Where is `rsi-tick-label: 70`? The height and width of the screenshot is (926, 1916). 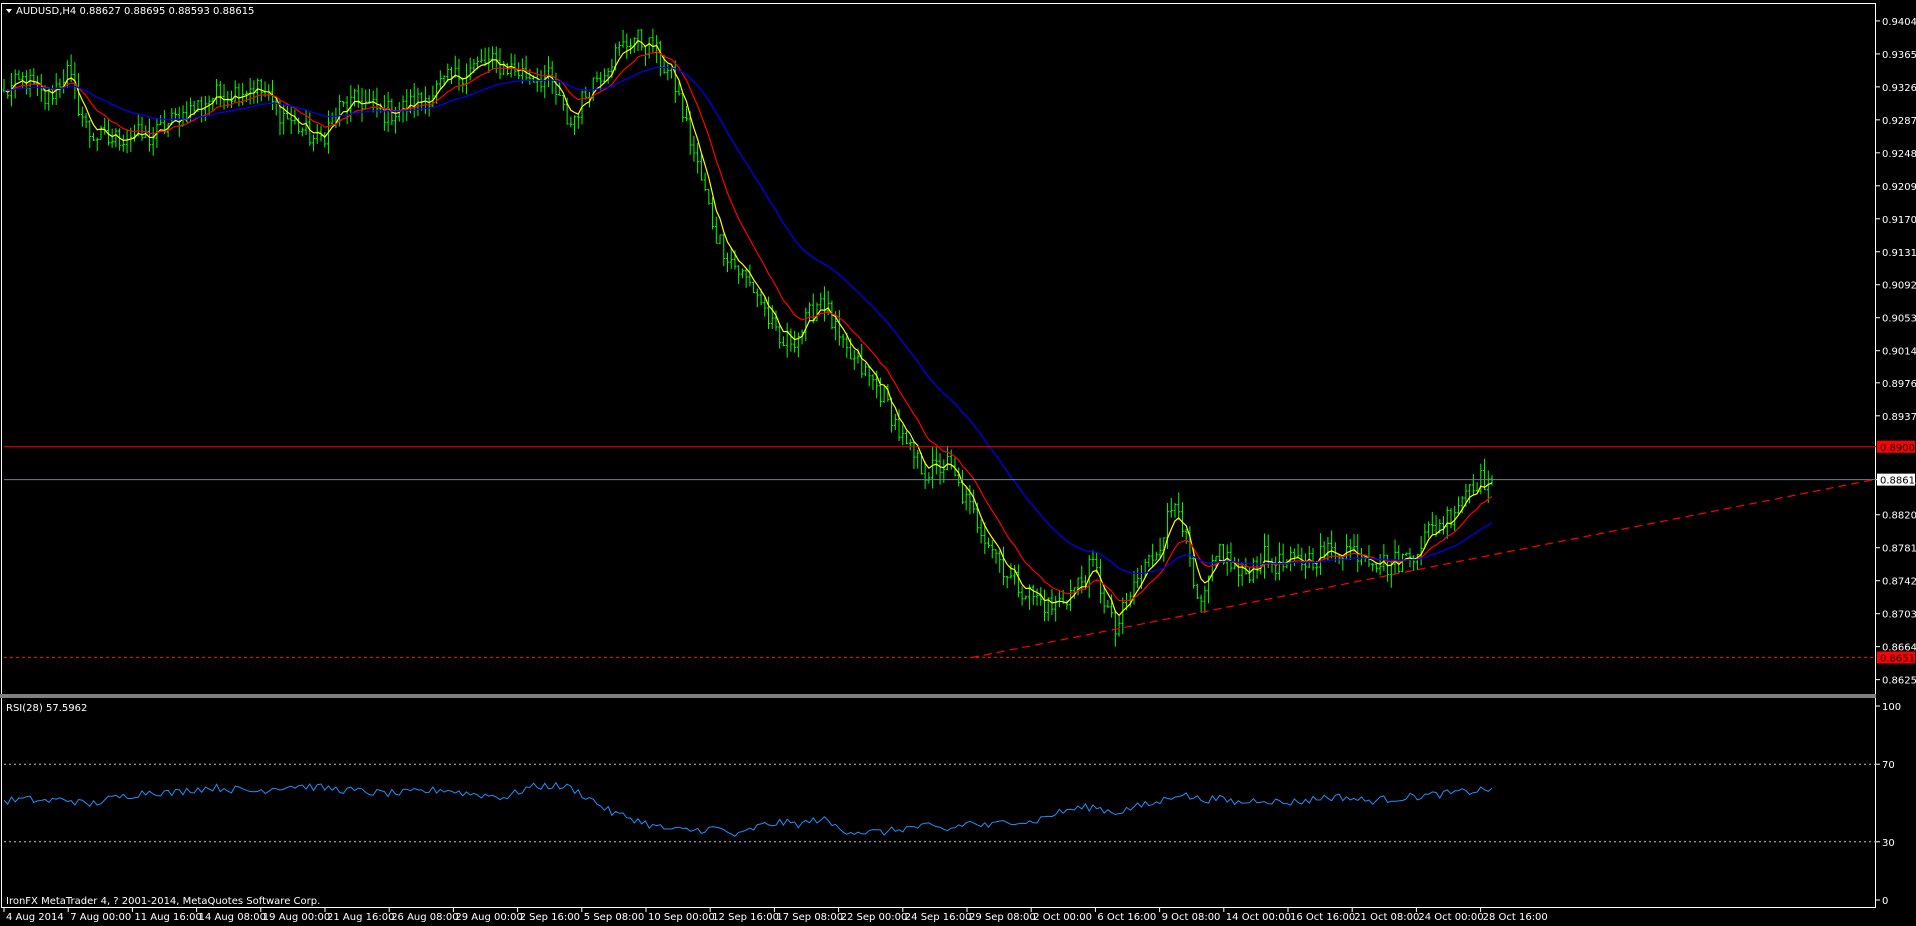 rsi-tick-label: 70 is located at coordinates (1888, 765).